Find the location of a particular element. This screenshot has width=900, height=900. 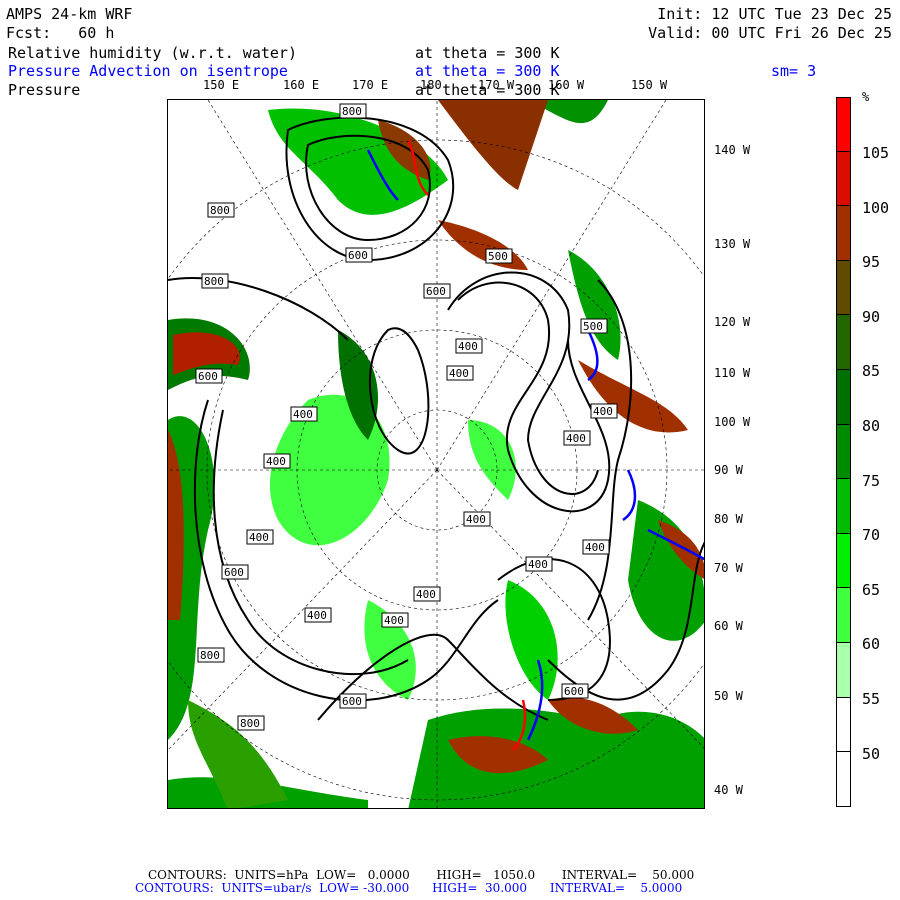

init-time: Init: 12 UTC Tue 23 Dec 25 is located at coordinates (774, 14).